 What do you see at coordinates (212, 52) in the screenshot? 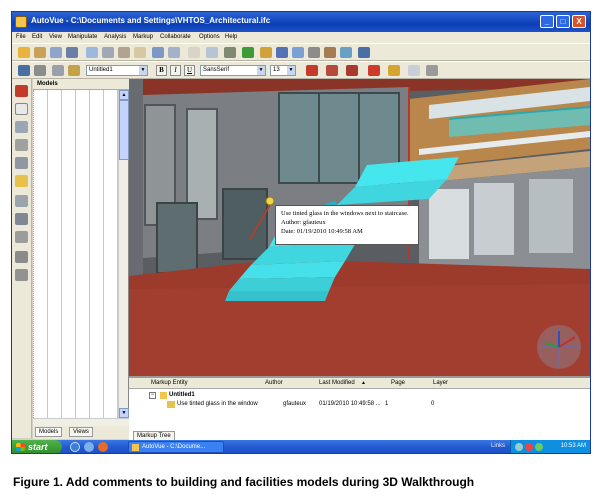
I see `pan-icon` at bounding box center [212, 52].